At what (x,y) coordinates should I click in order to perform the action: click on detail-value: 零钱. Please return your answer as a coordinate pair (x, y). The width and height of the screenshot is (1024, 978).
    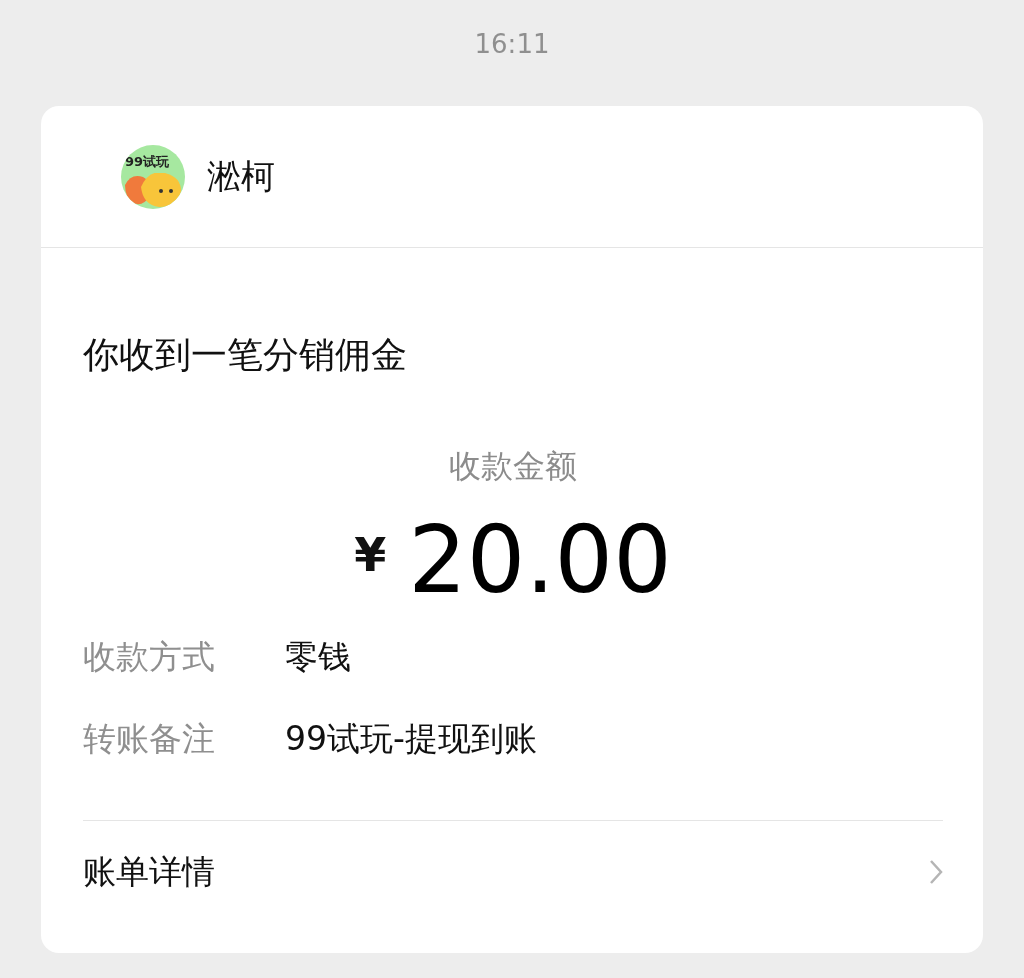
    Looking at the image, I should click on (318, 656).